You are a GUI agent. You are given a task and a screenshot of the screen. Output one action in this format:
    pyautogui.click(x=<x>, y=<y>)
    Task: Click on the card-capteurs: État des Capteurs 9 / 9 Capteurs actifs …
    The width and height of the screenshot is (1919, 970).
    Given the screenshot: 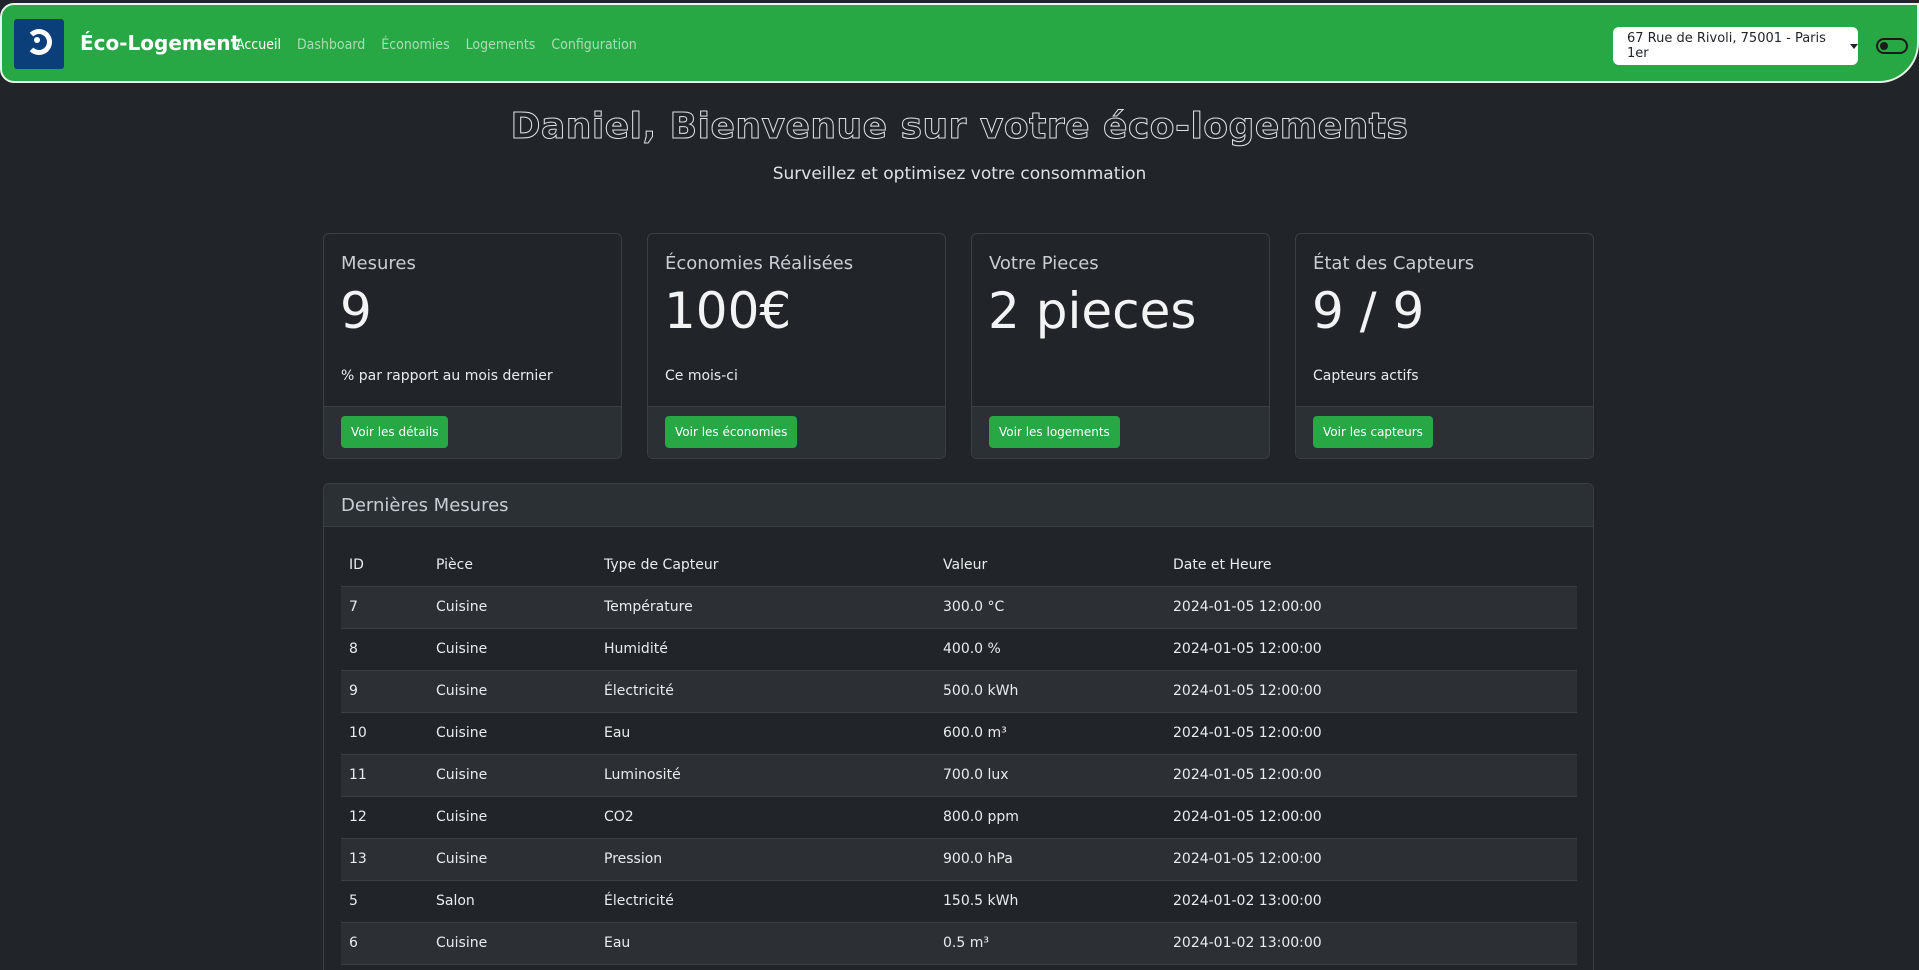 What is the action you would take?
    pyautogui.click(x=1444, y=346)
    